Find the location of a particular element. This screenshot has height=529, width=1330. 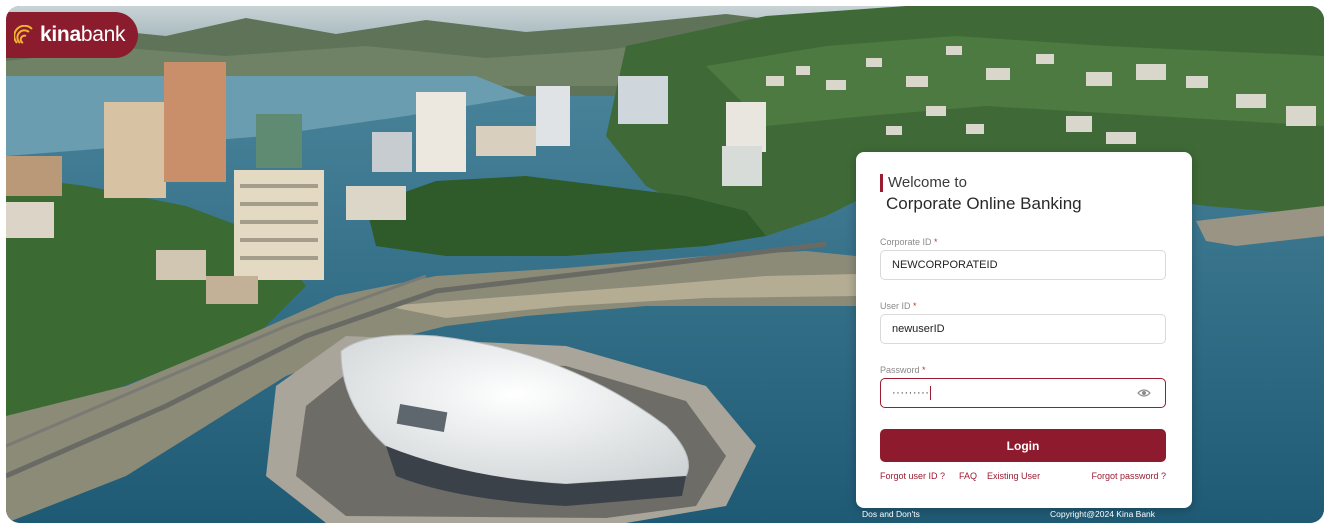

dos-and-donts-link: Dos and Don'ts is located at coordinates (891, 514).